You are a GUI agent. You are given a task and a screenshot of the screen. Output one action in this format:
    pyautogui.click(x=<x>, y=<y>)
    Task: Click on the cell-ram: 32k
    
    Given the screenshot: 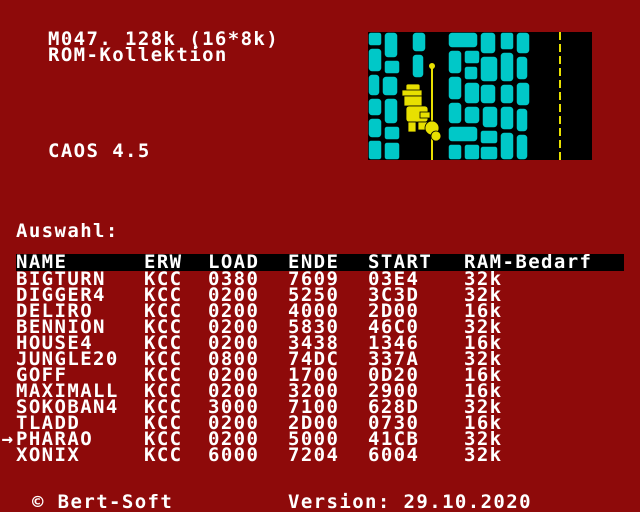 What is the action you would take?
    pyautogui.click(x=483, y=455)
    